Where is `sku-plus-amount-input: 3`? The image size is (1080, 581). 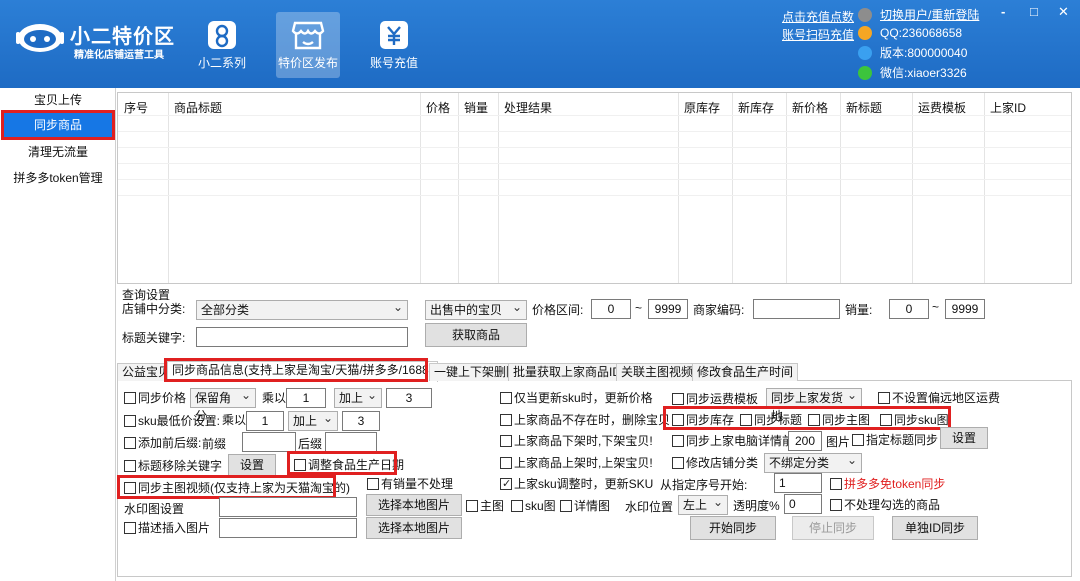
sku-plus-amount-input: 3 is located at coordinates (361, 421).